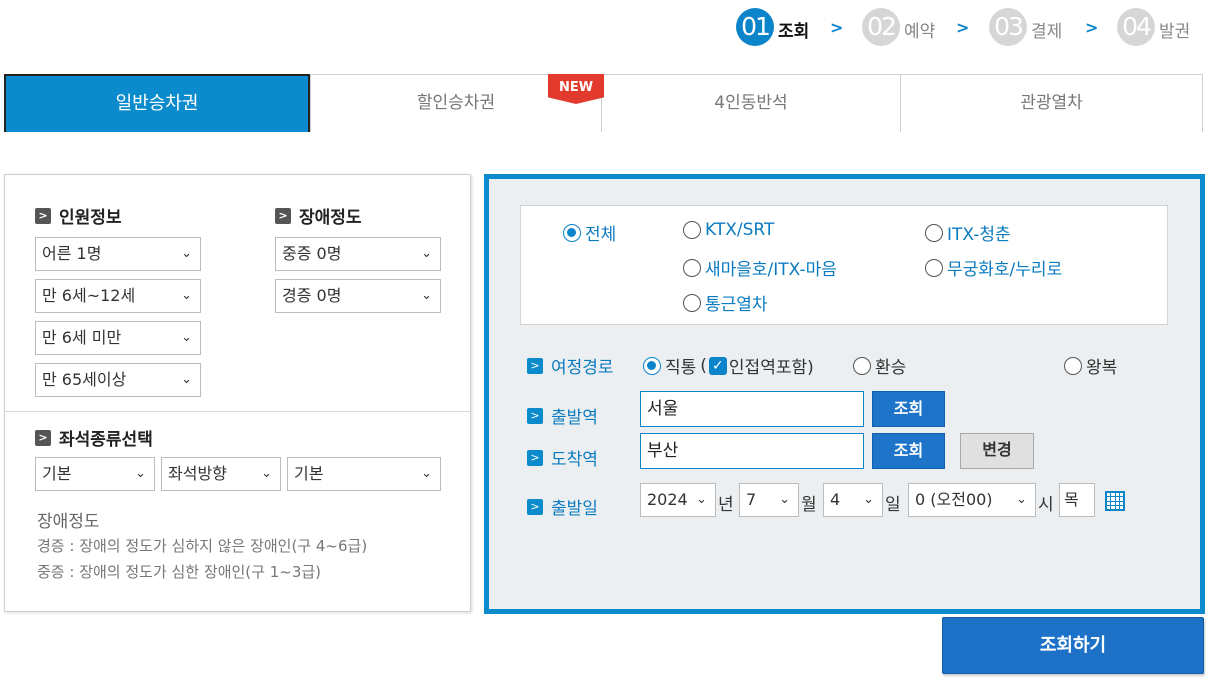 This screenshot has height=688, width=1224. Describe the element at coordinates (908, 409) in the screenshot. I see `departure-search-button: 조회` at that location.